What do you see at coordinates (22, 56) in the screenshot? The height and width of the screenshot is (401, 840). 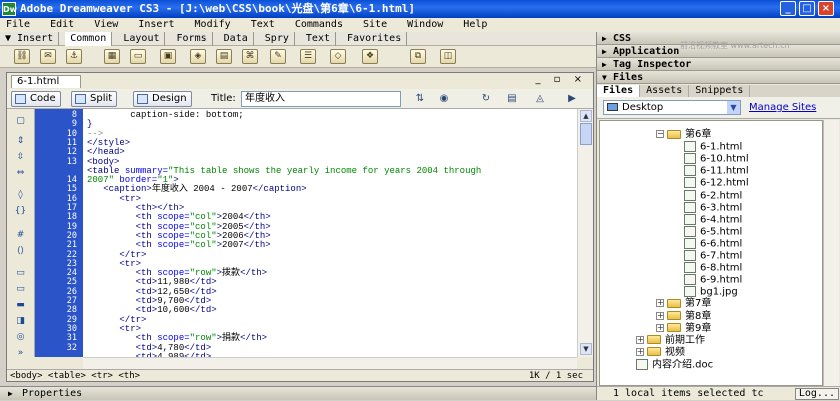 I see `hyperlink-icon: ⛓` at bounding box center [22, 56].